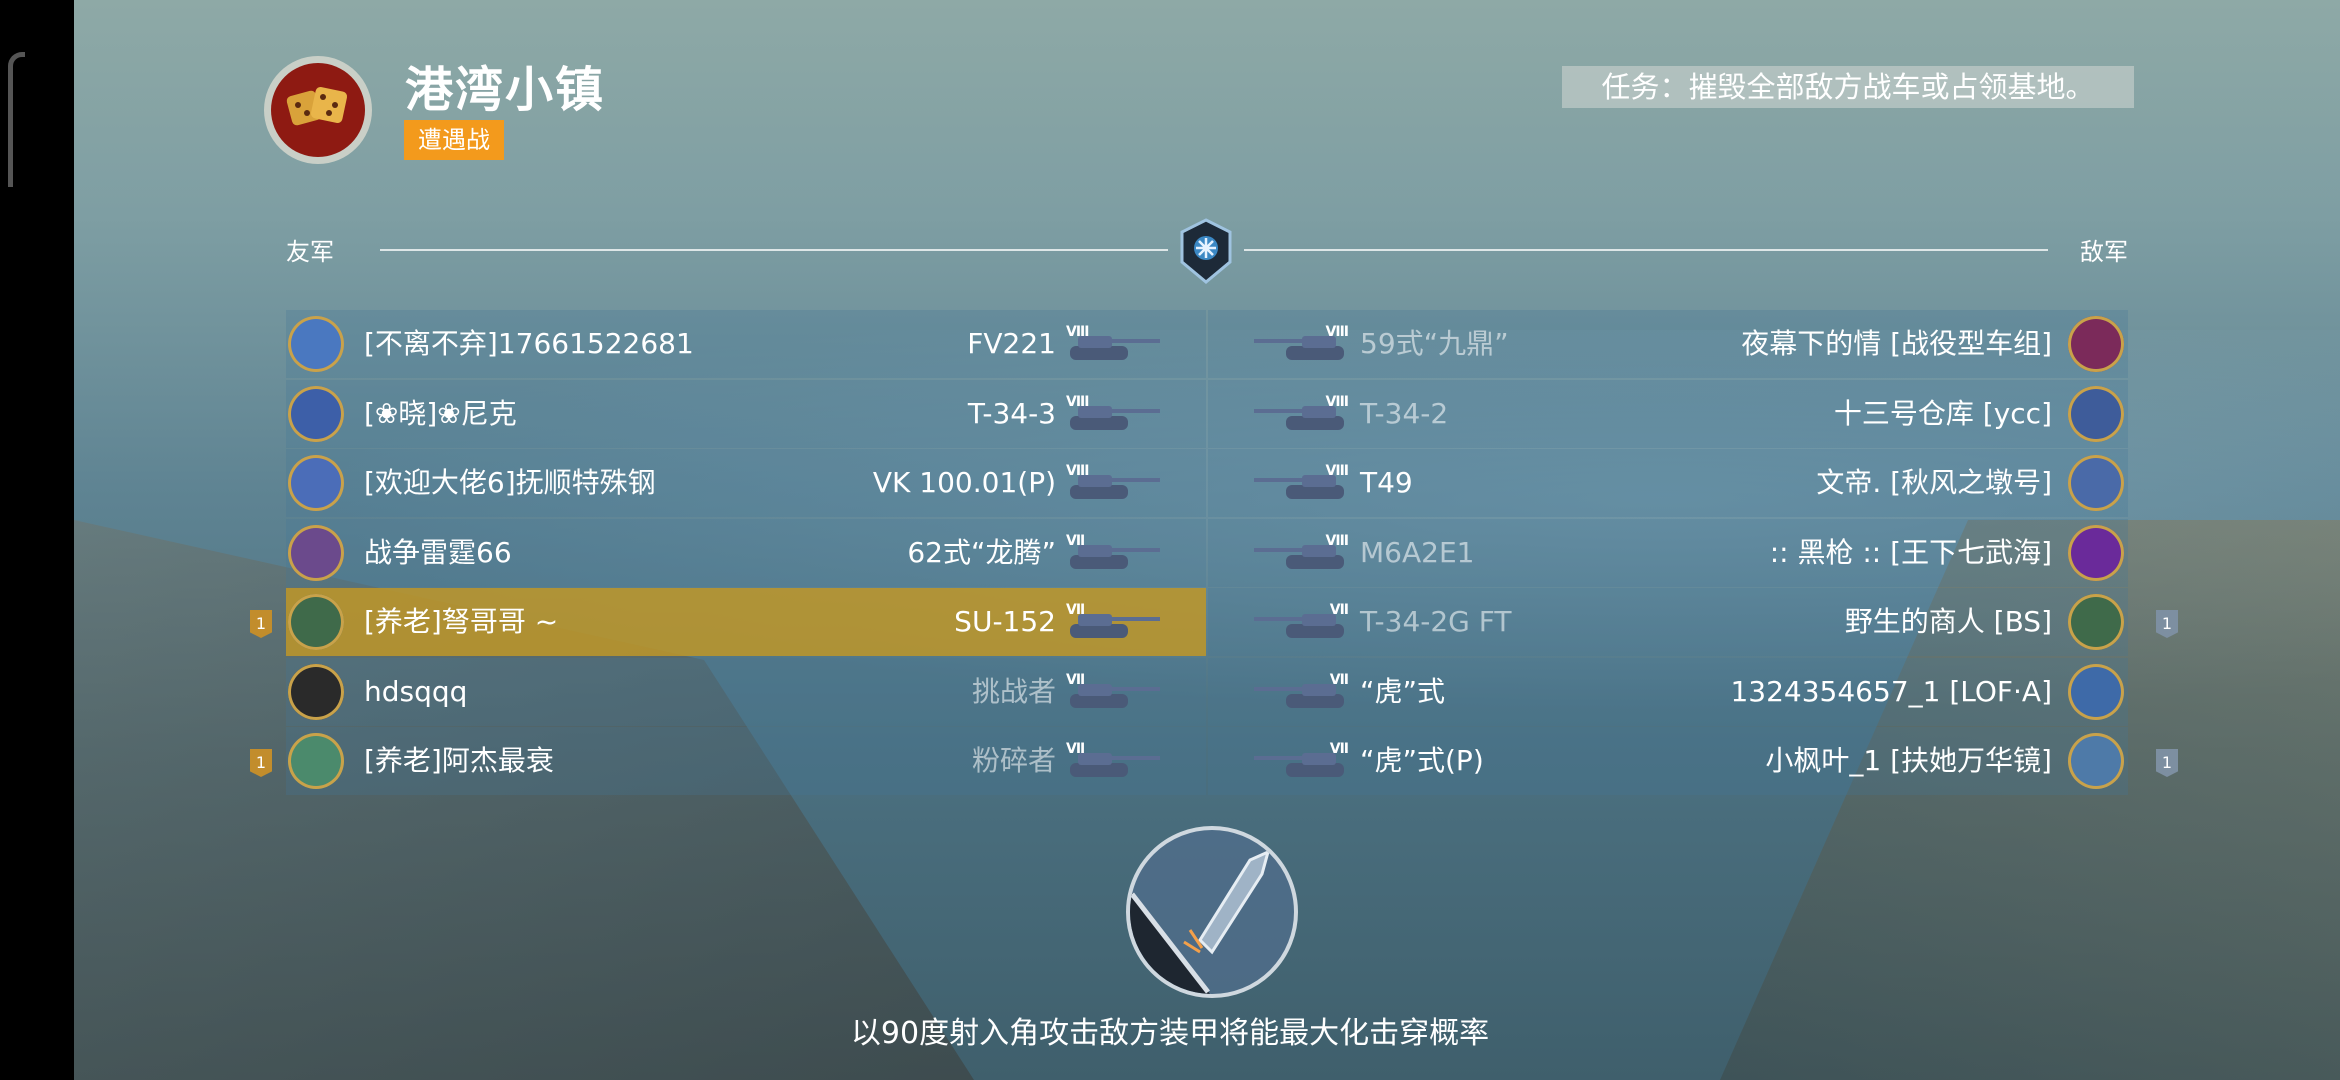  Describe the element at coordinates (1417, 552) in the screenshot. I see `tank-name: M6A2E1` at that location.